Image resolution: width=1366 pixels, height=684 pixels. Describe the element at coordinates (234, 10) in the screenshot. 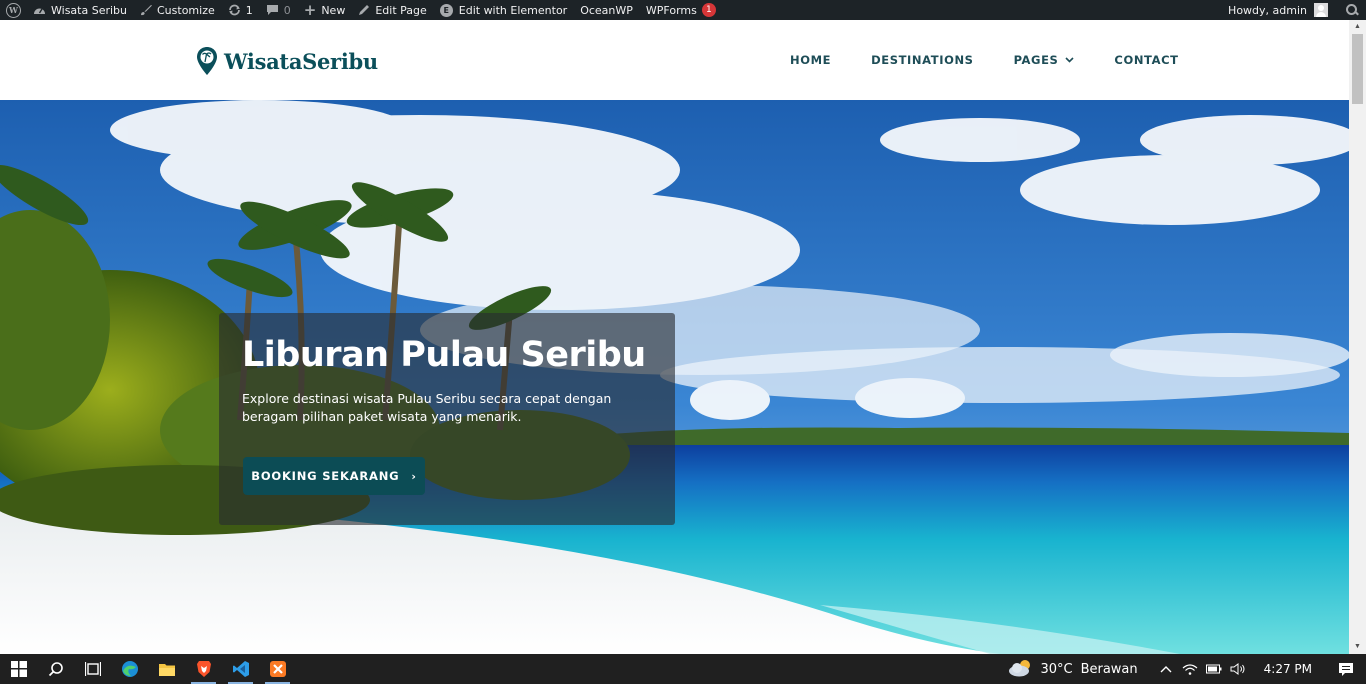

I see `updates-icon` at that location.